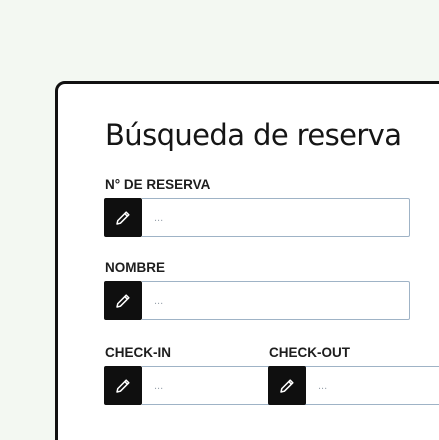  I want to click on name-edit-button, so click(123, 300).